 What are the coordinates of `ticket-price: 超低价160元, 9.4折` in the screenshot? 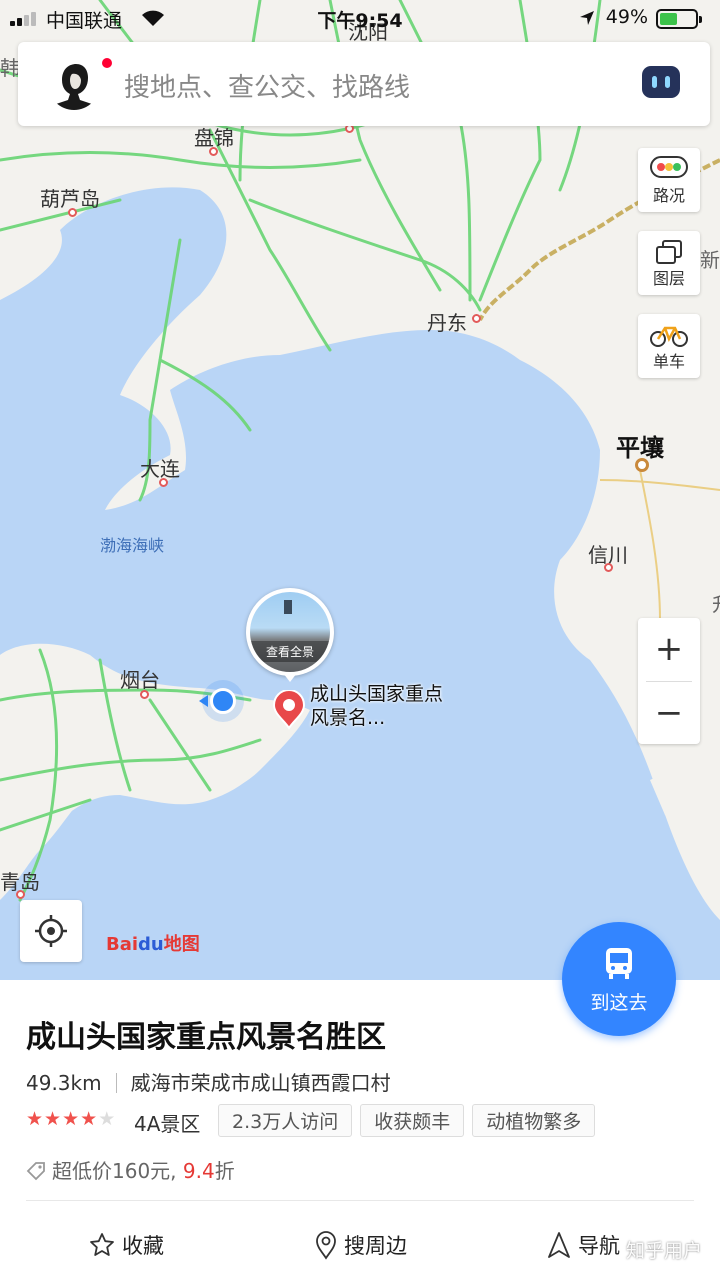 It's located at (130, 1169).